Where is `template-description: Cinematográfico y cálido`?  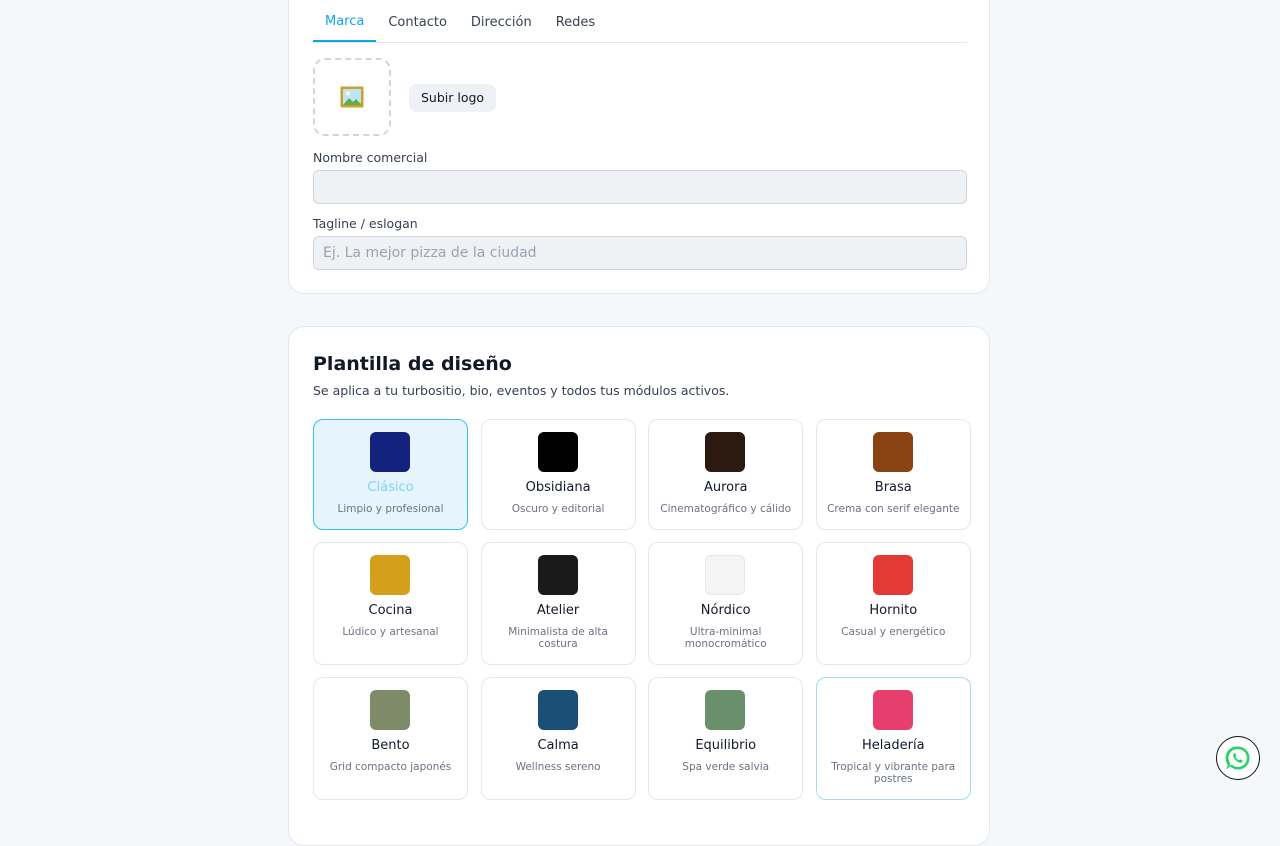 template-description: Cinematográfico y cálido is located at coordinates (726, 509).